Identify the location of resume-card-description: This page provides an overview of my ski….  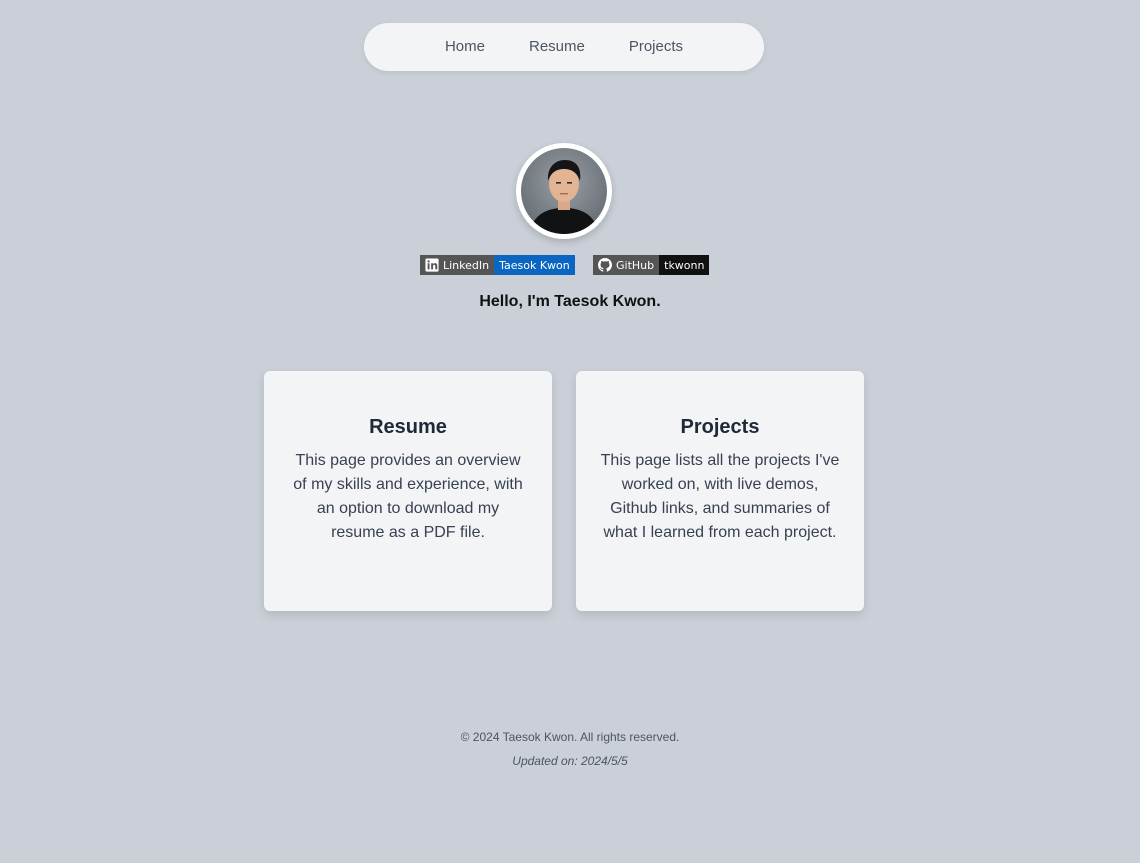
(408, 496).